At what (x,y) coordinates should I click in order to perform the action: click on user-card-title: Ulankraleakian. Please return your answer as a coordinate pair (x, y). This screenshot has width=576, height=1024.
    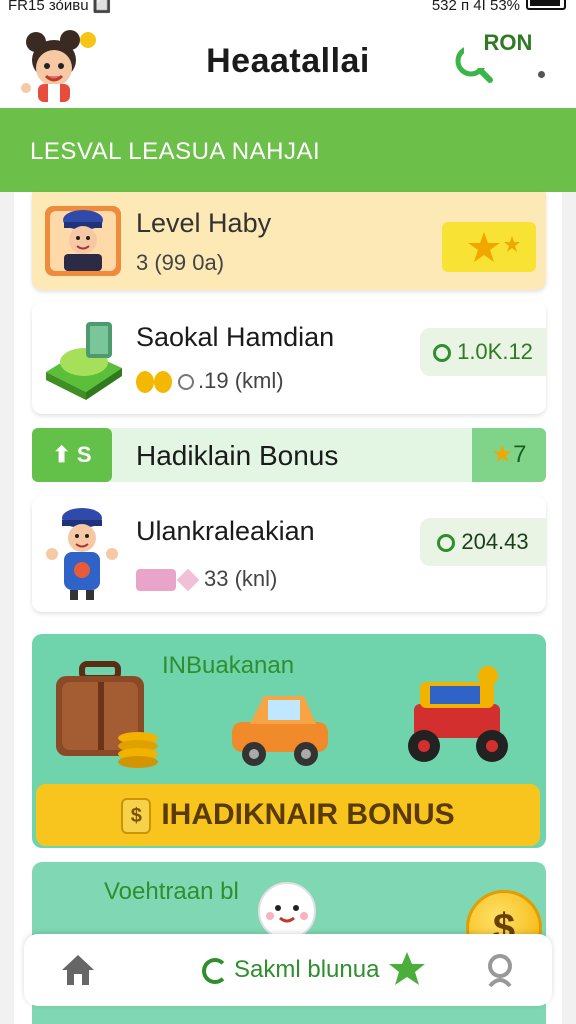
    Looking at the image, I should click on (225, 531).